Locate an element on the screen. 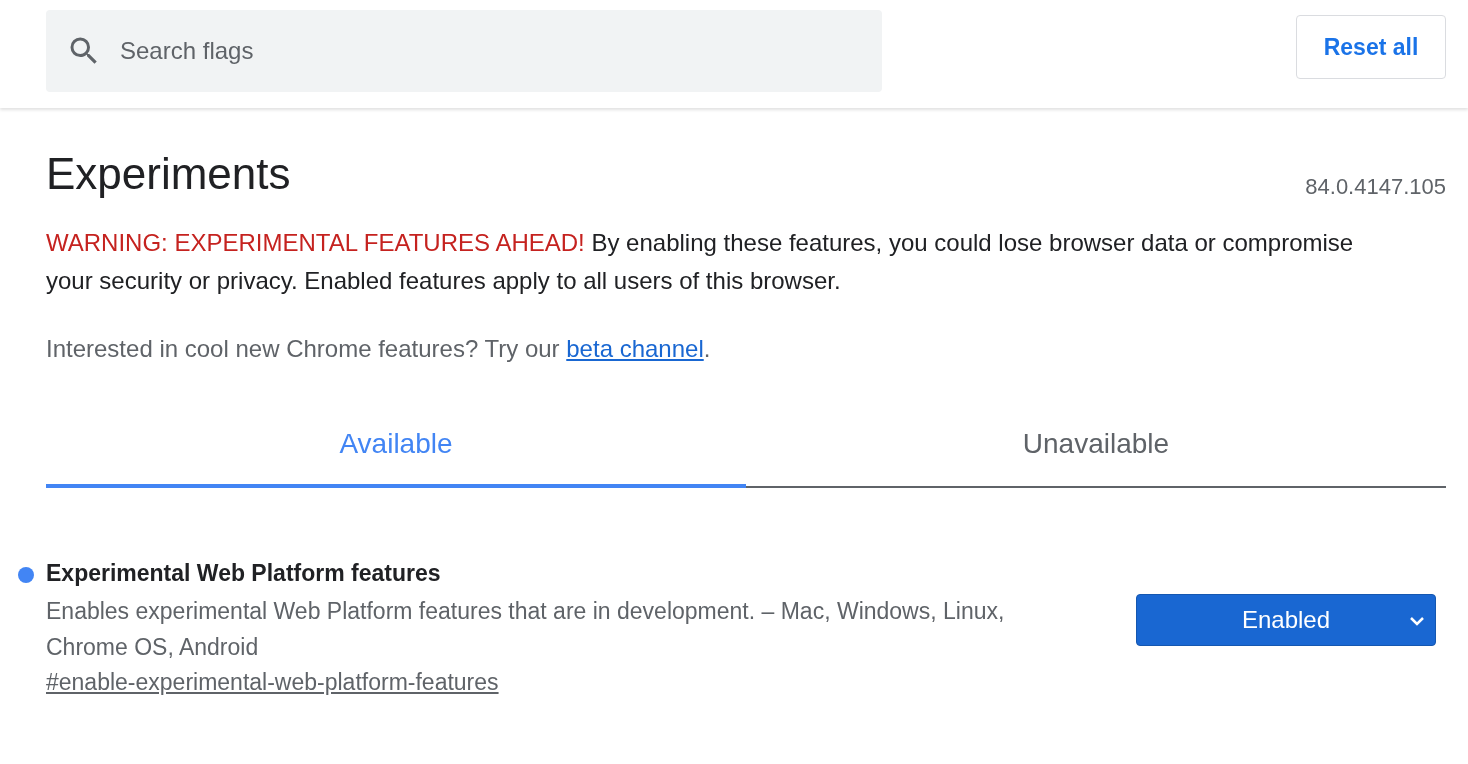  flag-link: #enable-experimental-web-platform-features is located at coordinates (272, 682).